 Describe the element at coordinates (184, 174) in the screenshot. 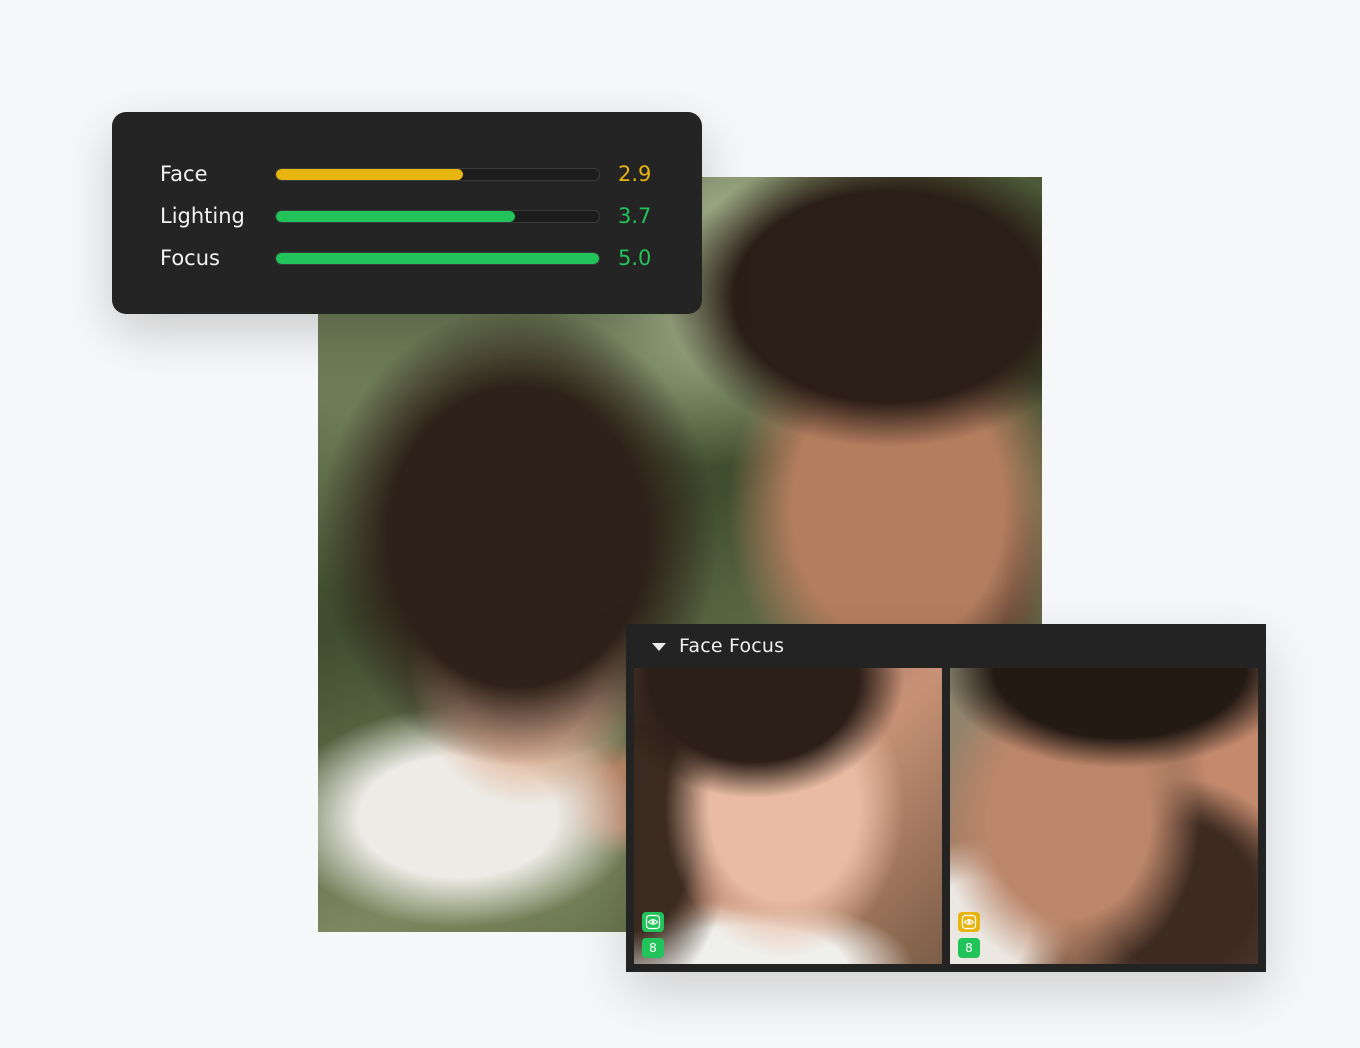

I see `score-label: Face` at that location.